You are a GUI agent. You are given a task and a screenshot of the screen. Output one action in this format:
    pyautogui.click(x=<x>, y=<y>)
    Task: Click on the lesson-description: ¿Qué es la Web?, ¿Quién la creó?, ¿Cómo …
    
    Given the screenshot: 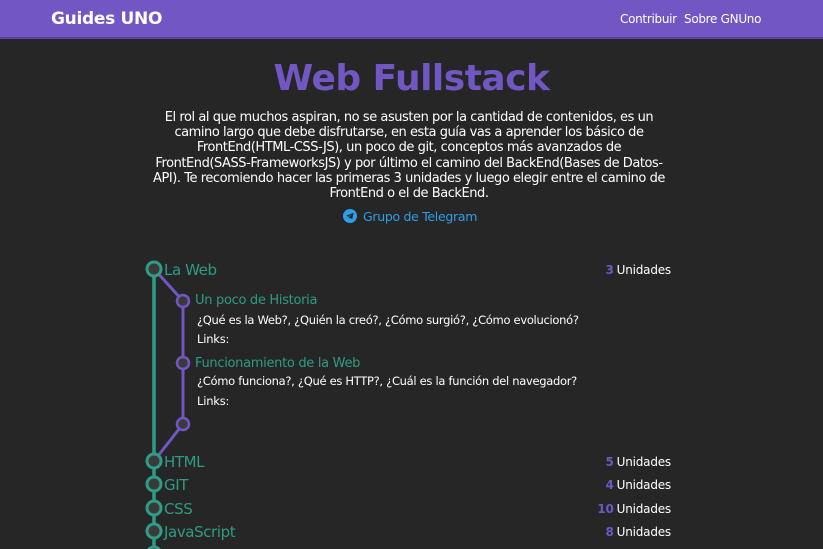 What is the action you would take?
    pyautogui.click(x=388, y=320)
    